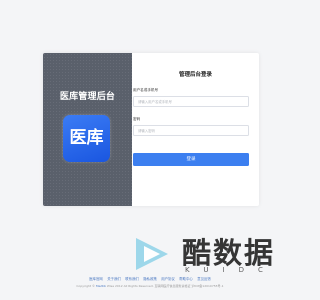  Describe the element at coordinates (132, 279) in the screenshot. I see `footer-link: 联系我们` at that location.